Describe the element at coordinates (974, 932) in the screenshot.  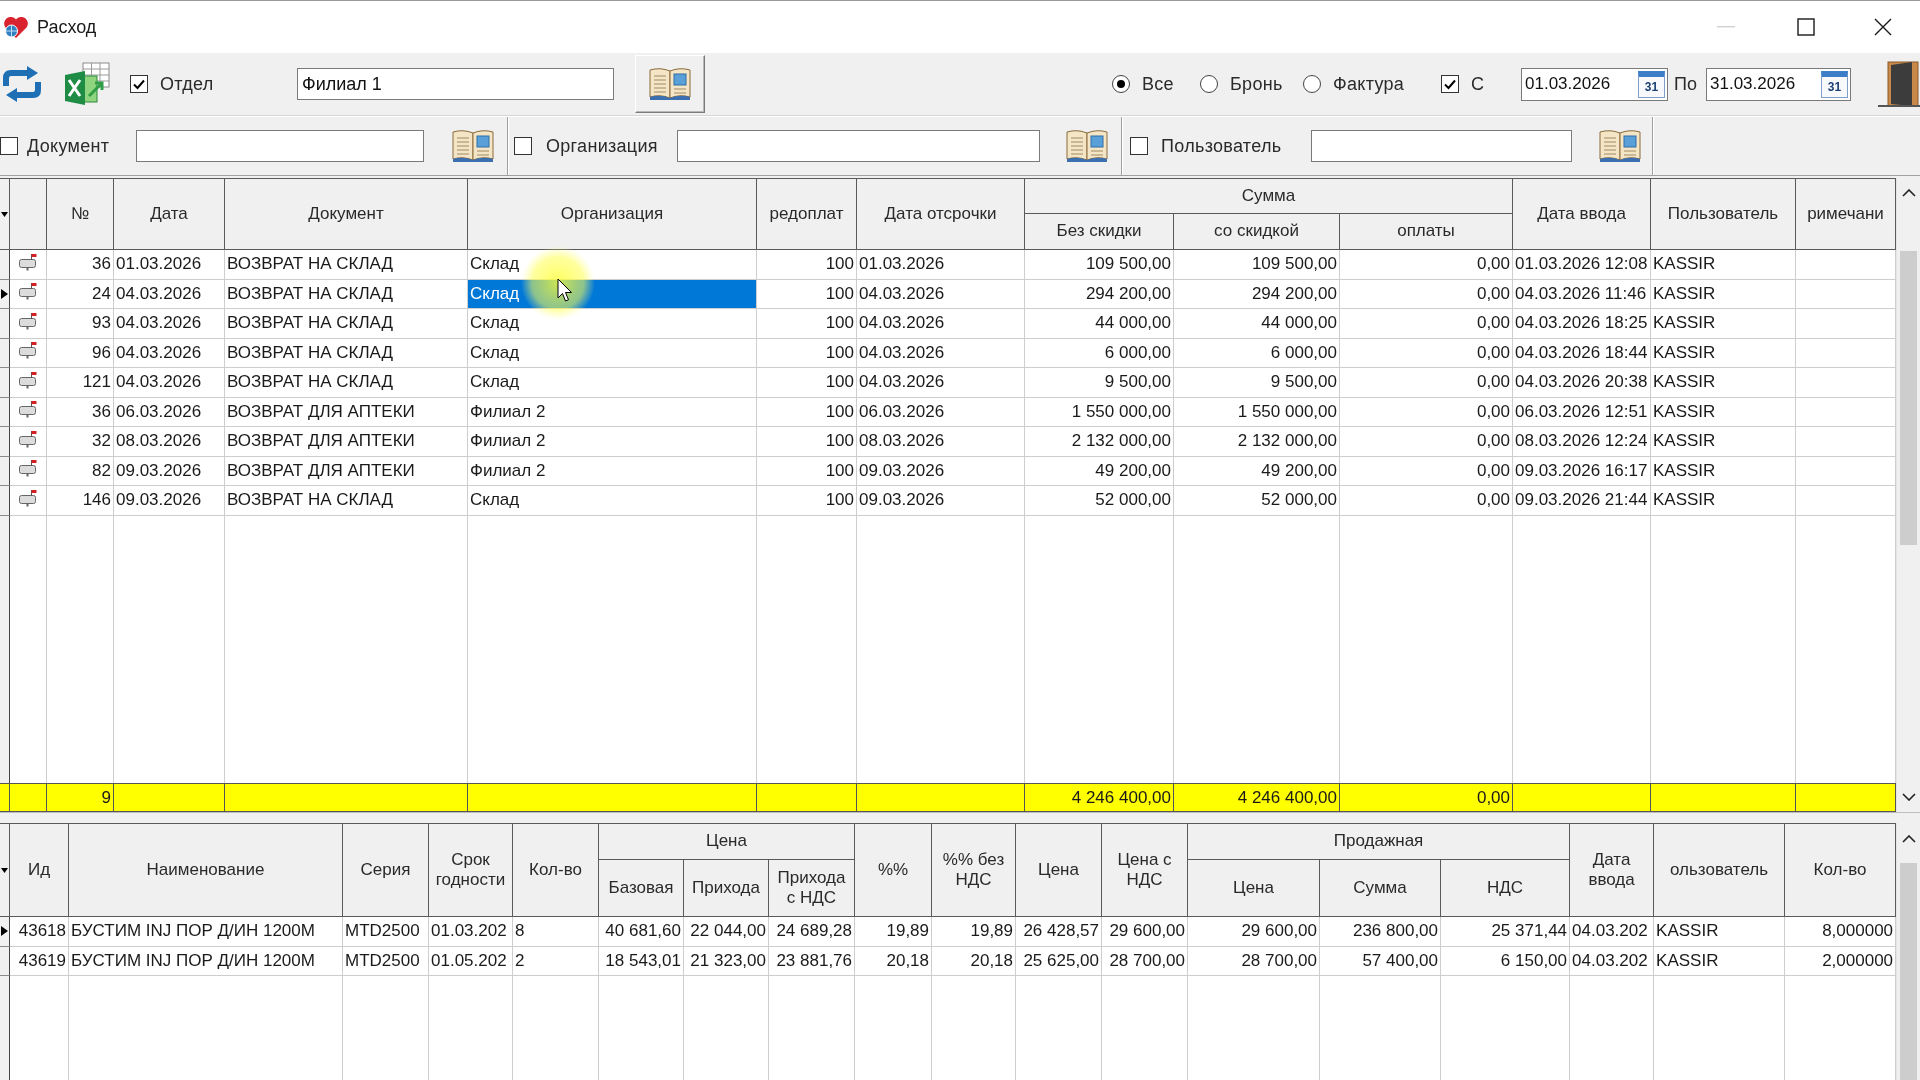
I see `table-cell: 19,89` at that location.